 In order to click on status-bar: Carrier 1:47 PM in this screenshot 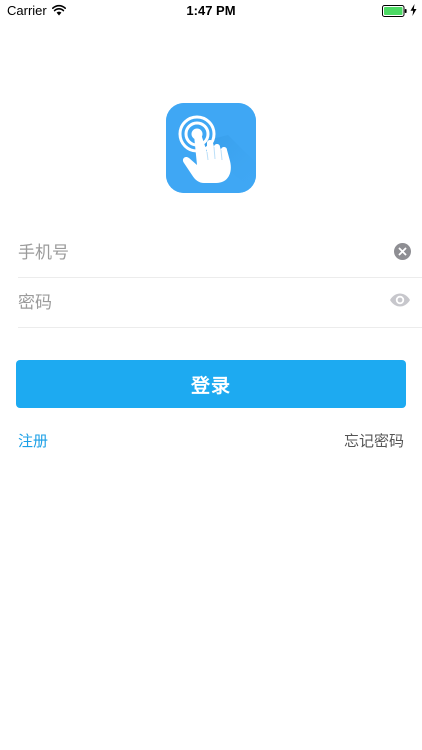, I will do `click(211, 11)`.